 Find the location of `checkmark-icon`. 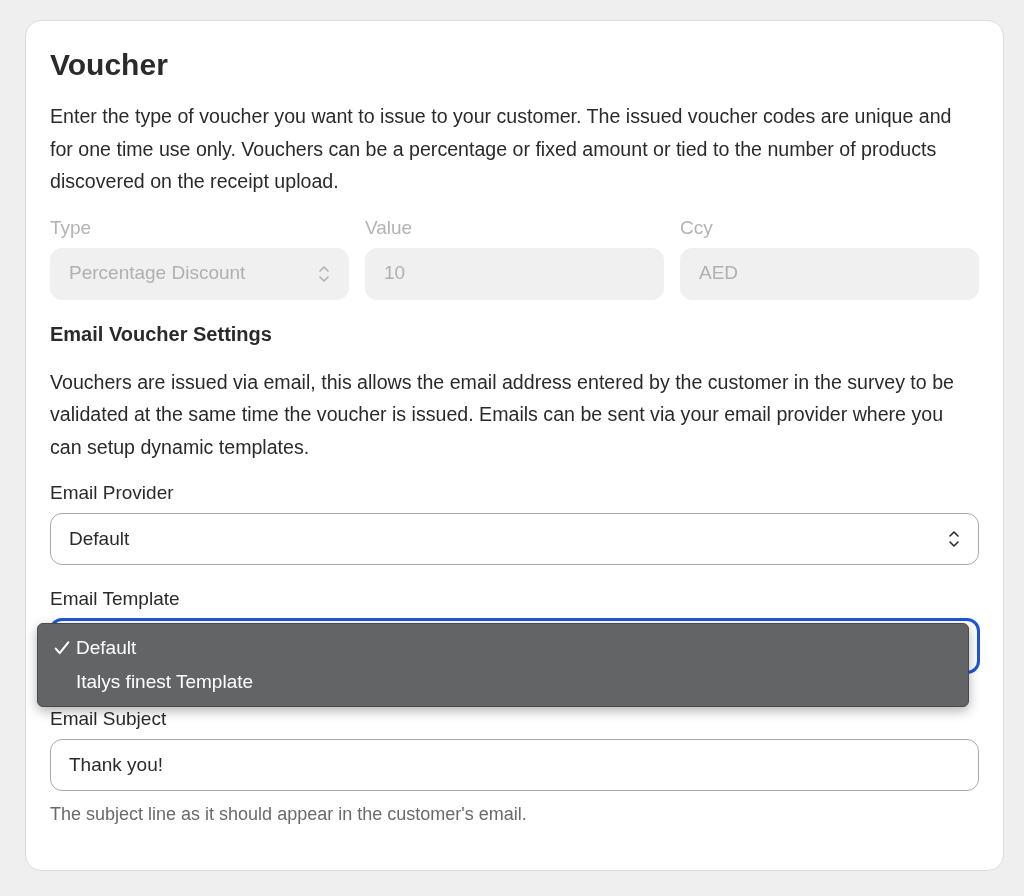

checkmark-icon is located at coordinates (62, 648).